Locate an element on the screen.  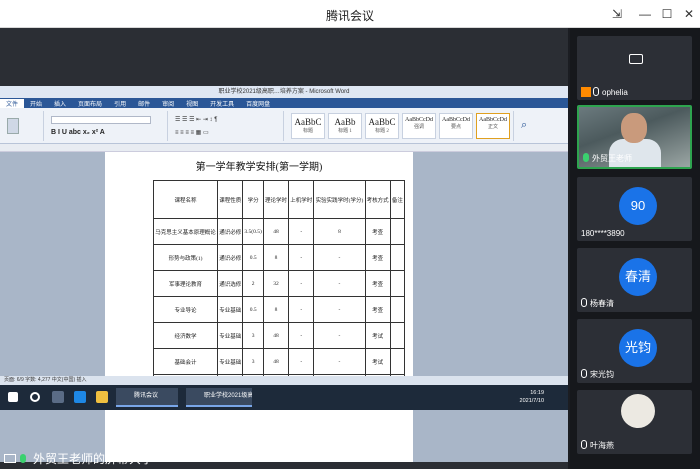
edge-browser-icon is located at coordinates (80, 397).